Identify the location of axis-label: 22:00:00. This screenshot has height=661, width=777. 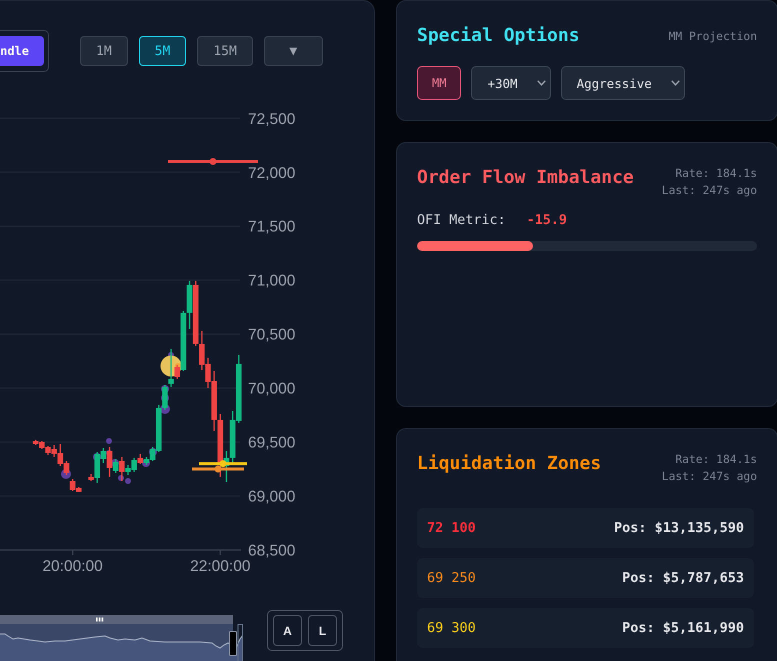
(220, 566).